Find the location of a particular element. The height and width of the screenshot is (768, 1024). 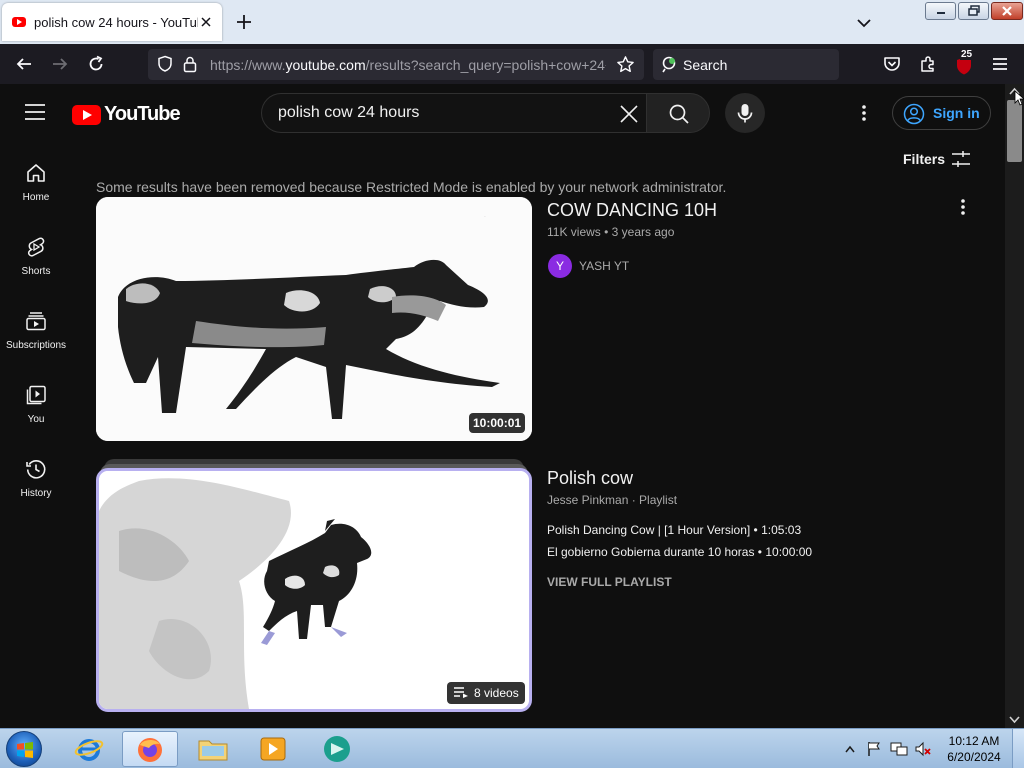

minimize-window-button is located at coordinates (940, 11).